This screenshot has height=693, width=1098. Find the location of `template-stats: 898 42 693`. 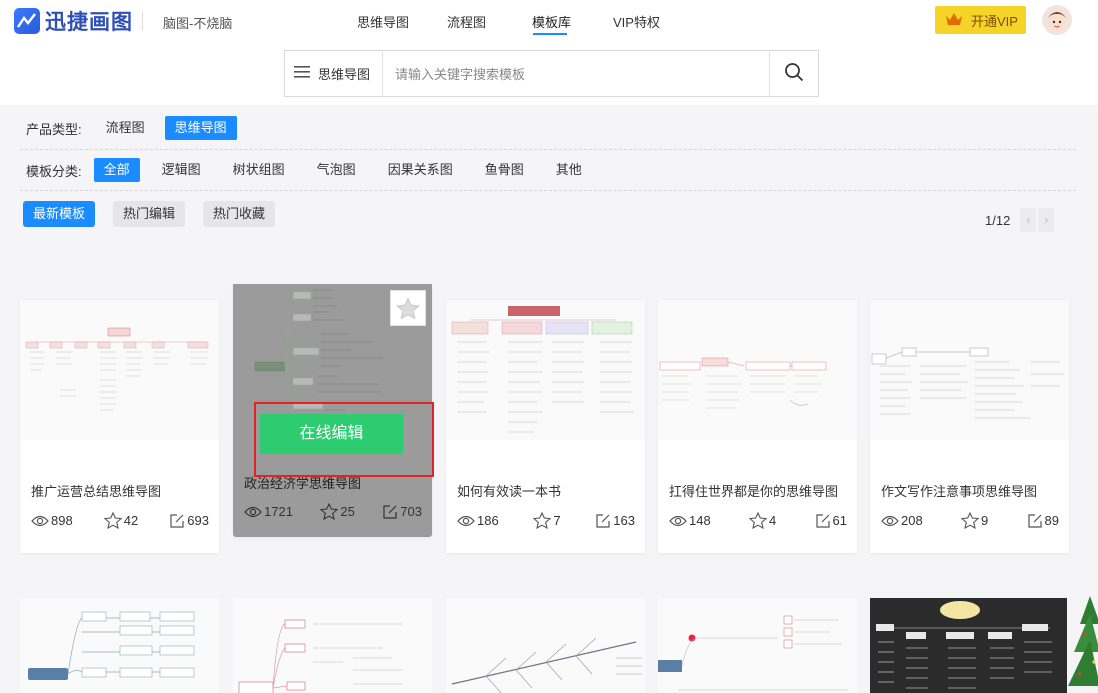

template-stats: 898 42 693 is located at coordinates (120, 520).